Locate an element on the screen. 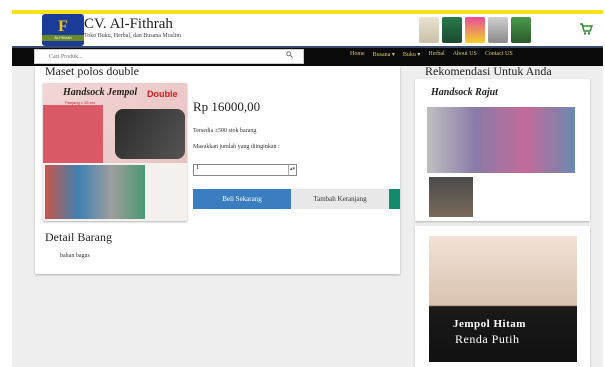  brand-logo: F Al-Fithrah is located at coordinates (63, 30).